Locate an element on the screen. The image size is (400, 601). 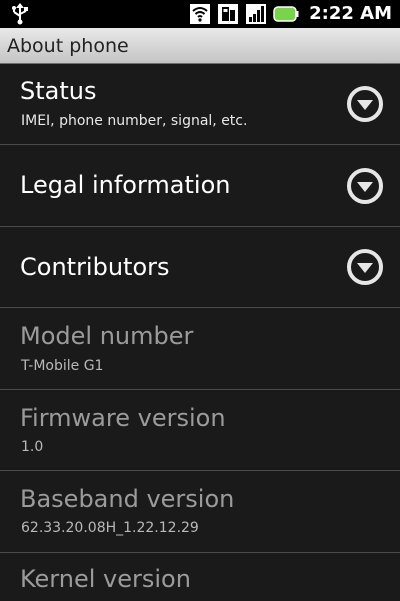
list-item-kernel-version: Kernel version is located at coordinates (200, 577).